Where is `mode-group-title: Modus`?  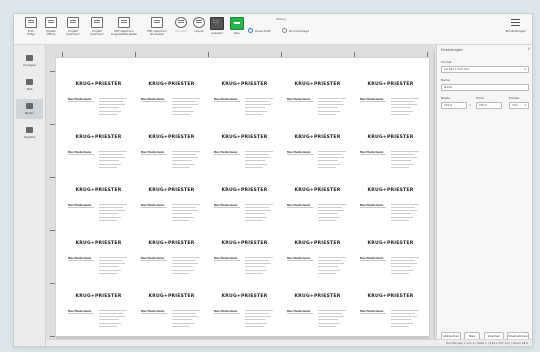
mode-group-title: Modus is located at coordinates (281, 19).